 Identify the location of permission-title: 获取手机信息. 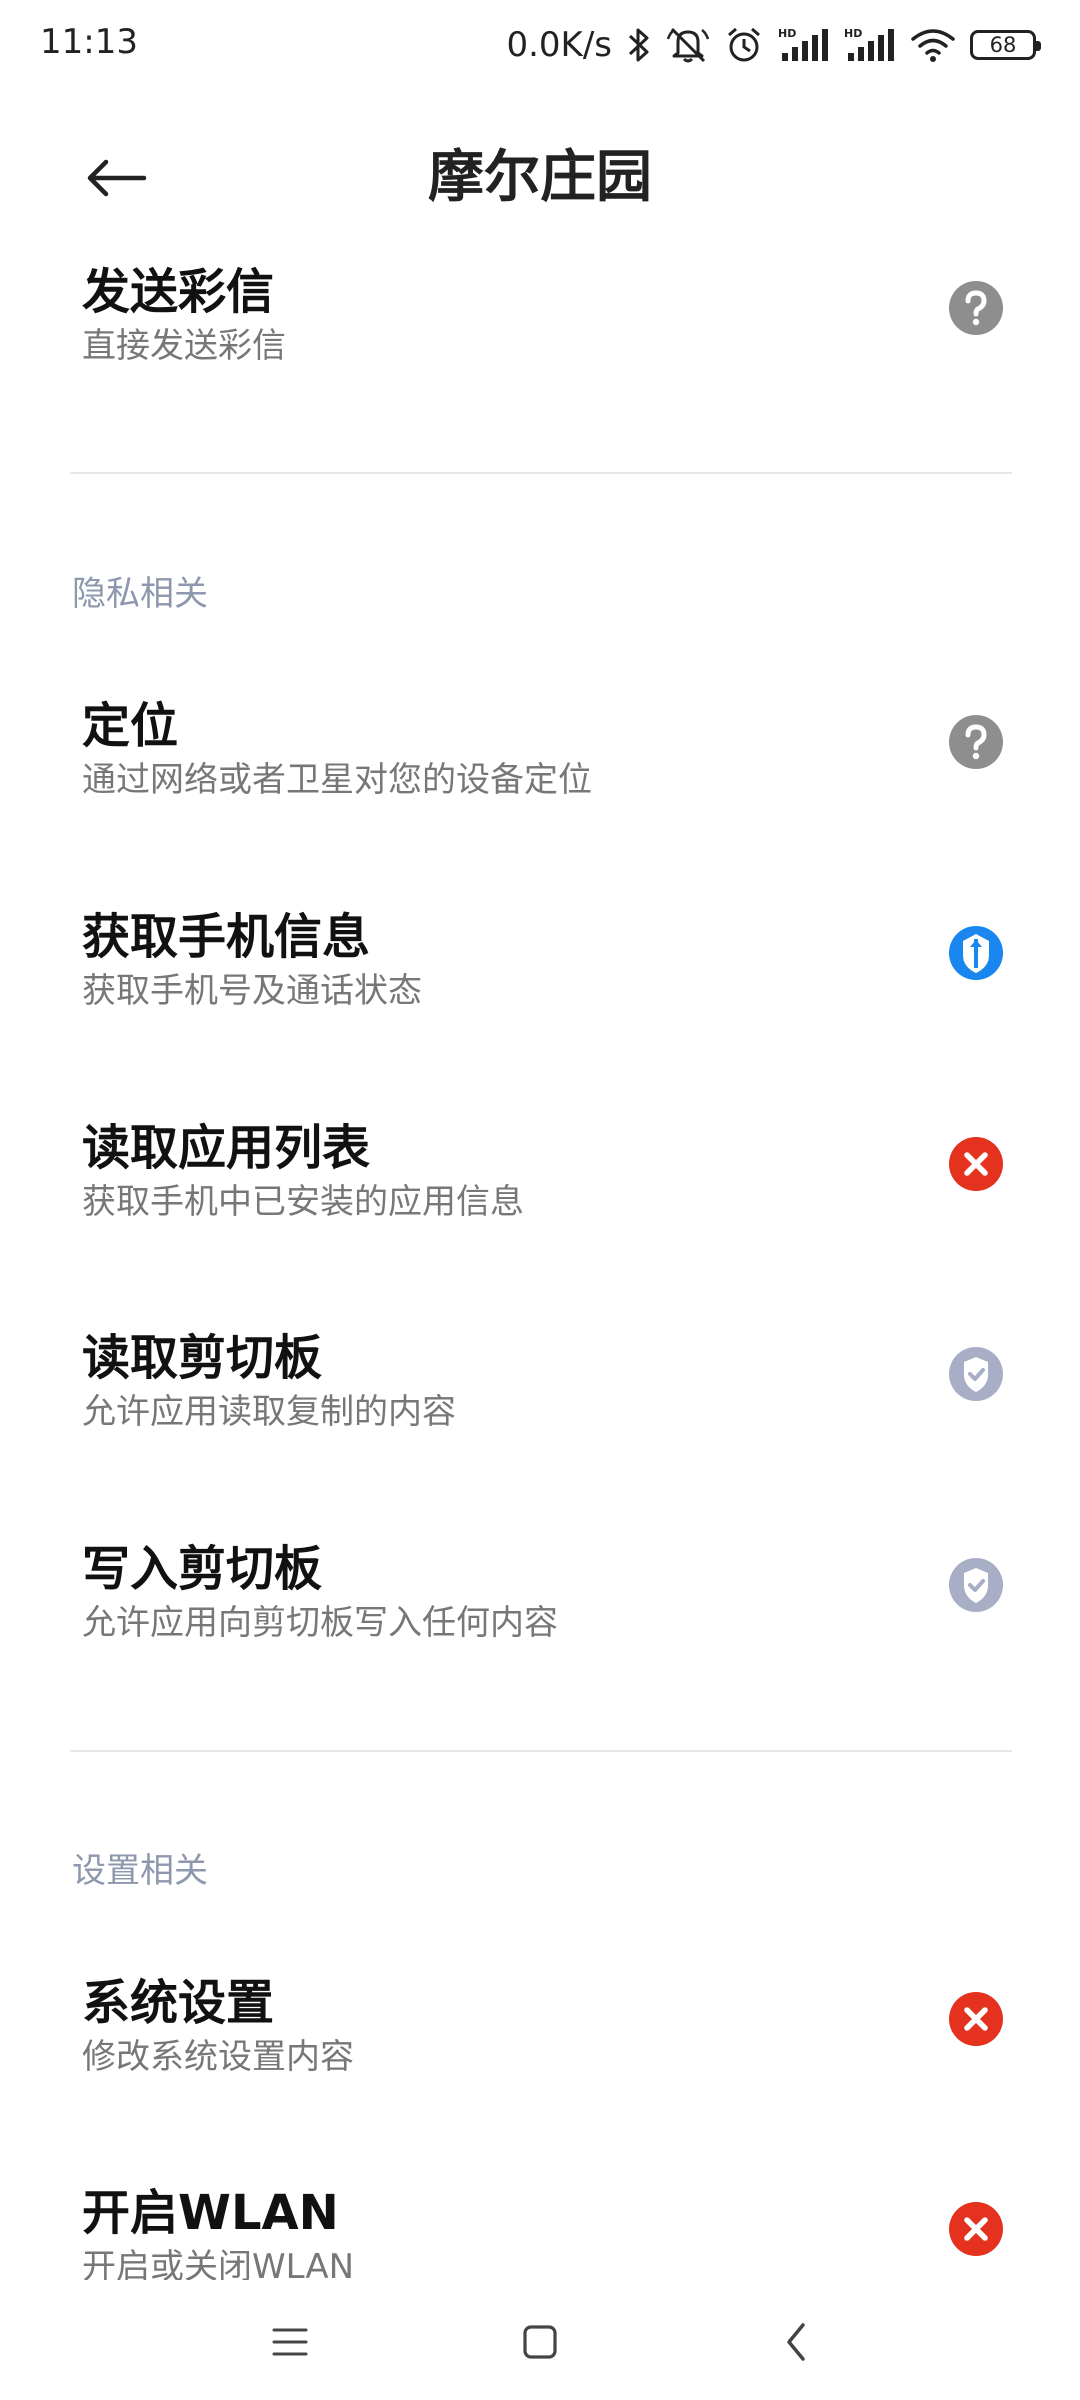
(226, 937).